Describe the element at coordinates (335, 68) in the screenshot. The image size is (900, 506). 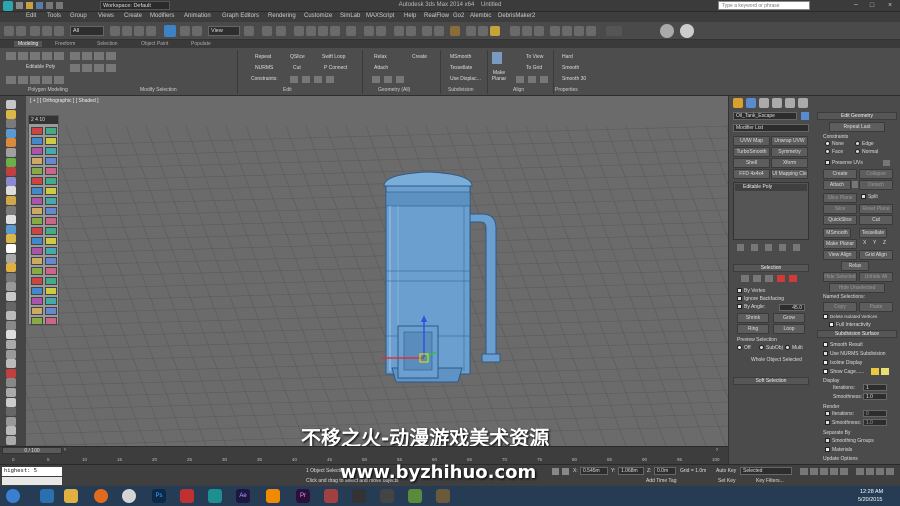
I see `p-connect-button: P Connect` at that location.